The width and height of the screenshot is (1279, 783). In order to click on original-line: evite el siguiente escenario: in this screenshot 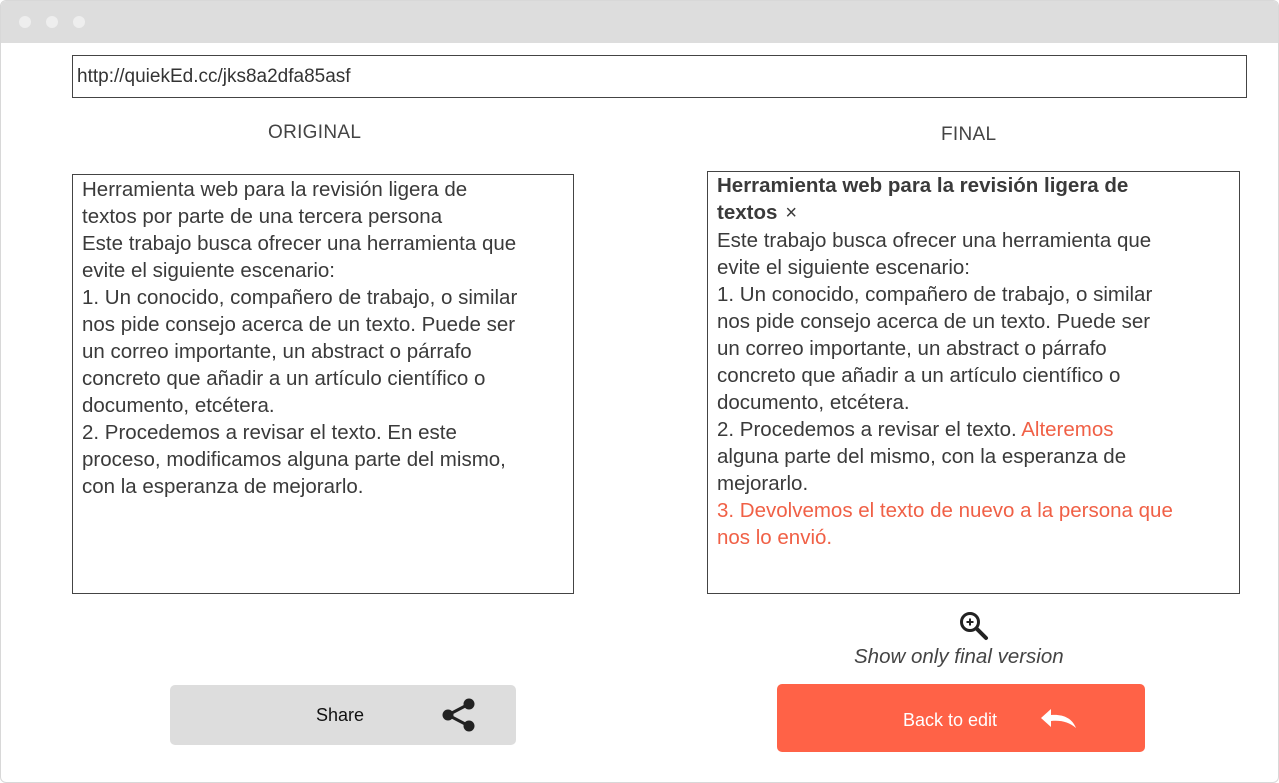, I will do `click(208, 270)`.